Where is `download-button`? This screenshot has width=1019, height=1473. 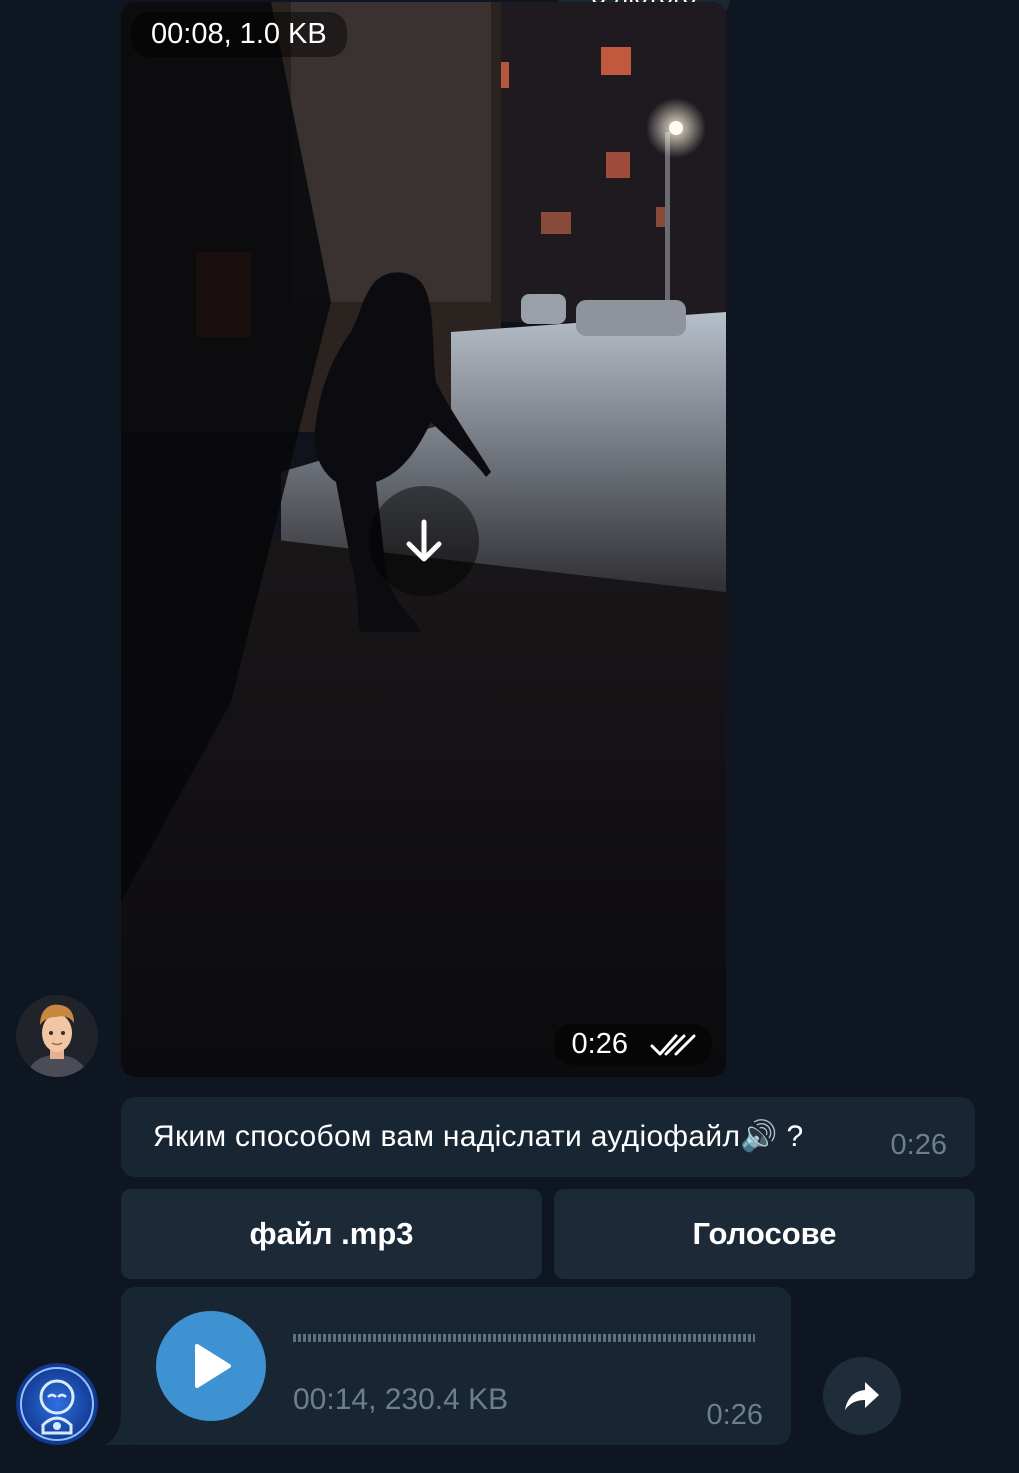
download-button is located at coordinates (424, 541).